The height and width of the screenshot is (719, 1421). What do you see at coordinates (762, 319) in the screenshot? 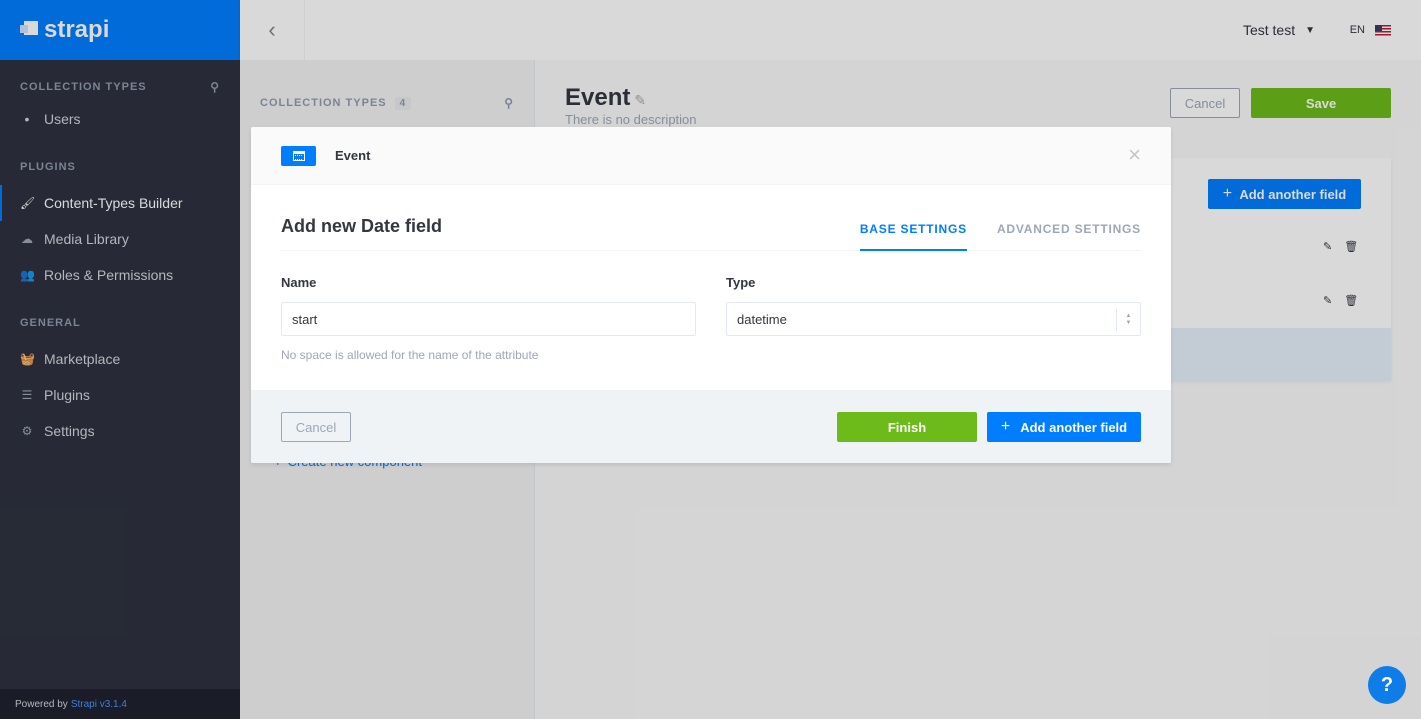
I see `type-select-value: datetime` at bounding box center [762, 319].